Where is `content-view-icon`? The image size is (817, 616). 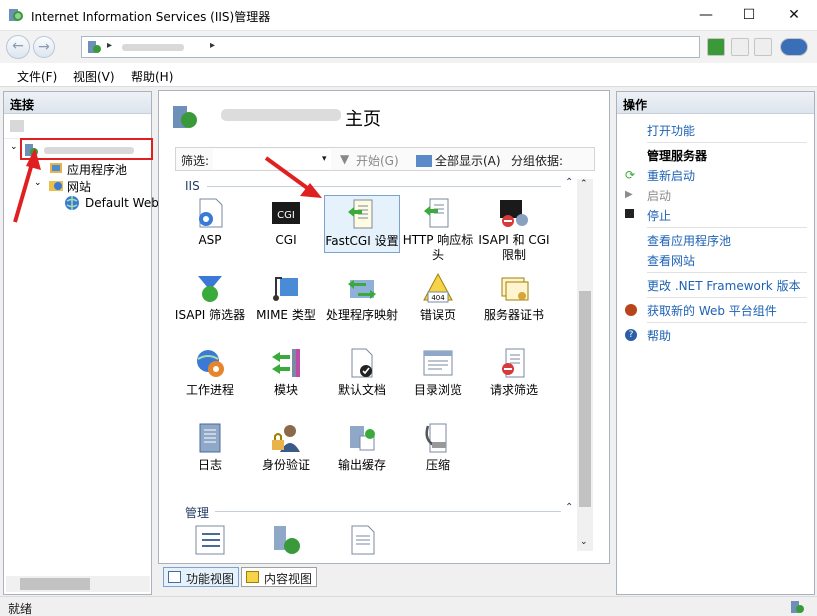
content-view-icon is located at coordinates (252, 577).